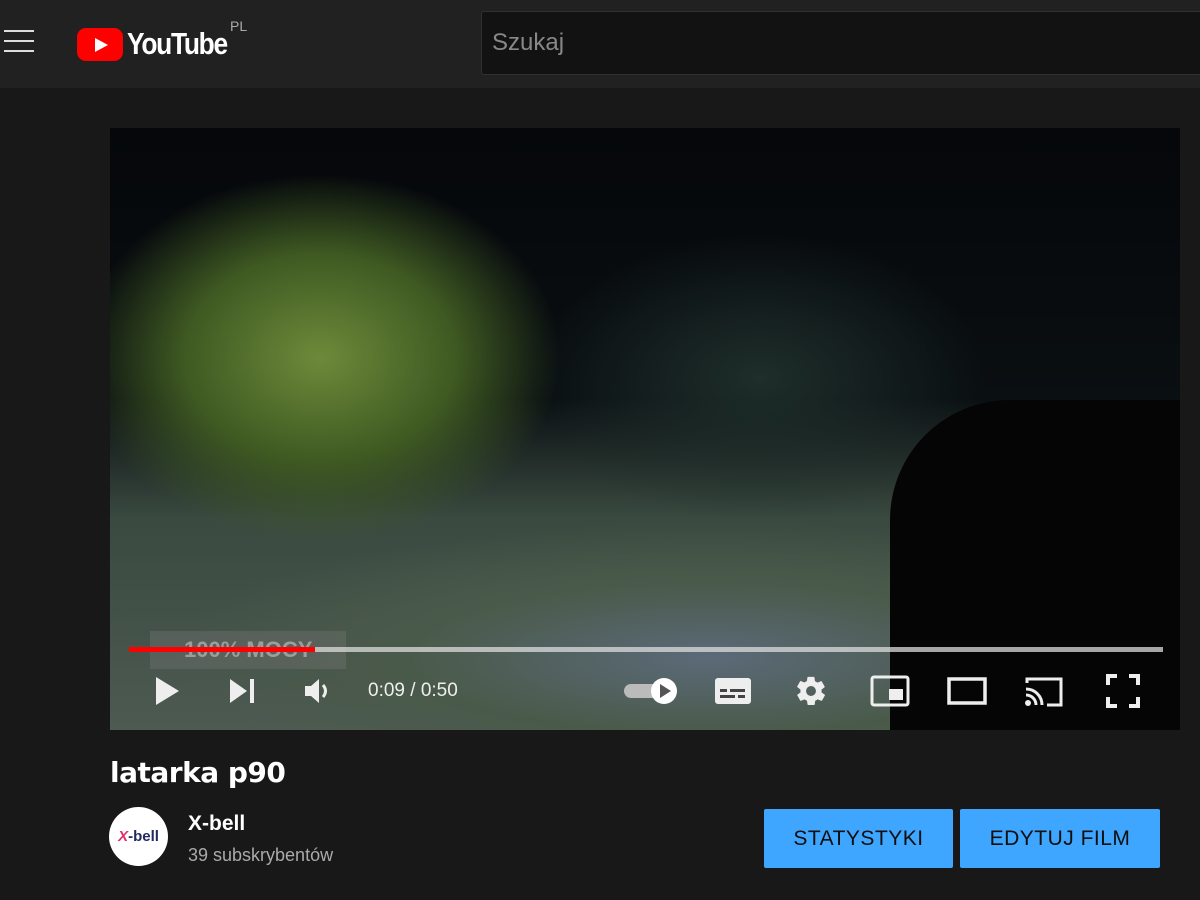  I want to click on miniplayer-icon, so click(890, 691).